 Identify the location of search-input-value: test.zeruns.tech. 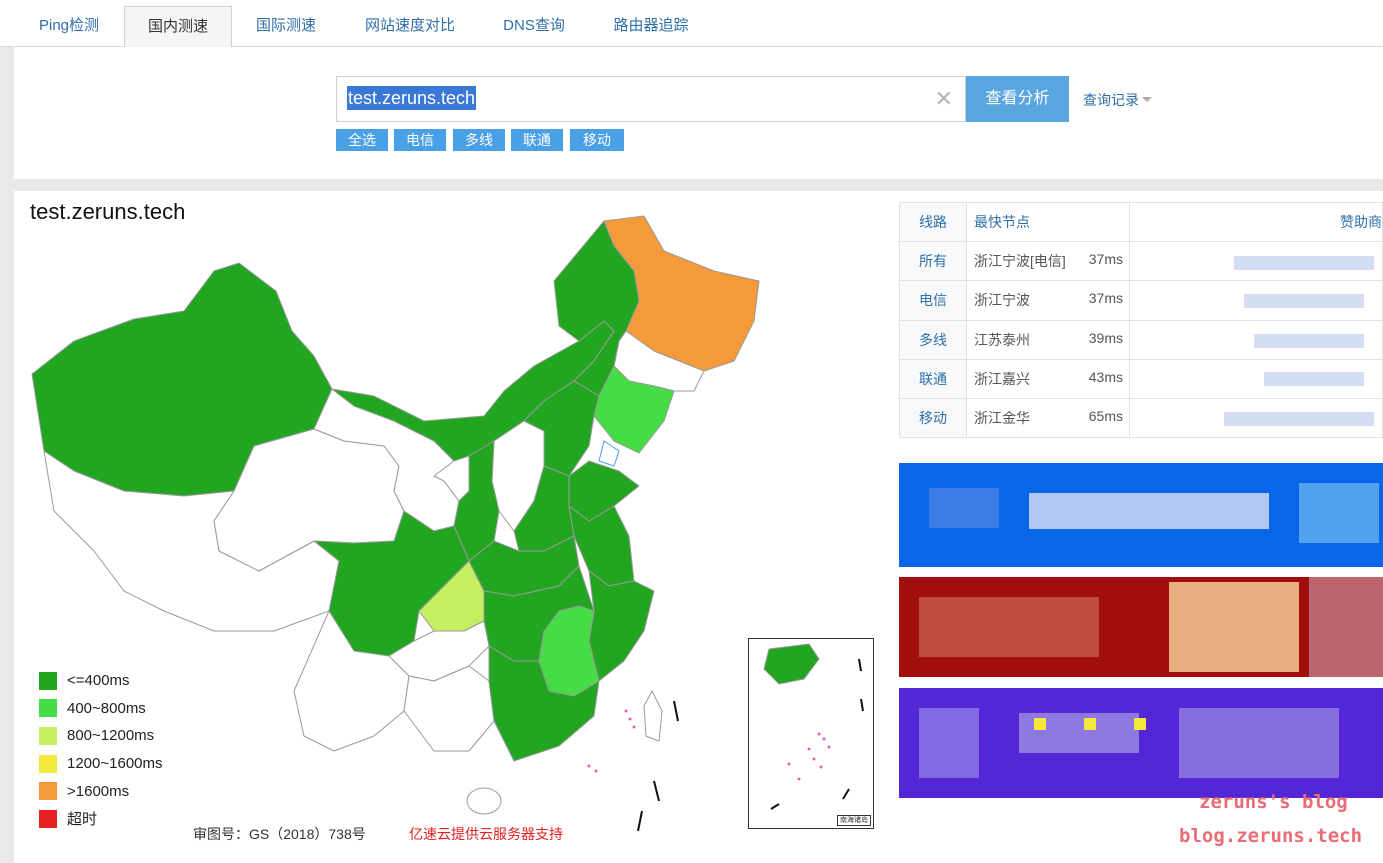
(412, 98).